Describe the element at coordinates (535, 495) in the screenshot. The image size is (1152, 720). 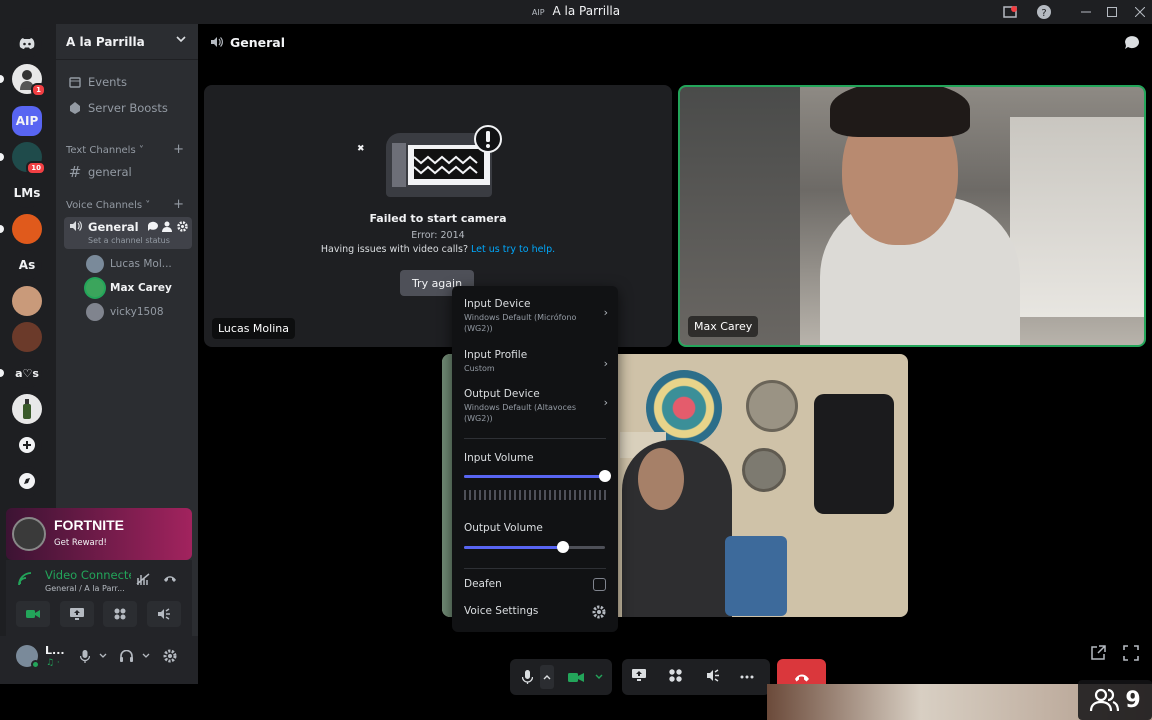
I see `input-level-meter` at that location.